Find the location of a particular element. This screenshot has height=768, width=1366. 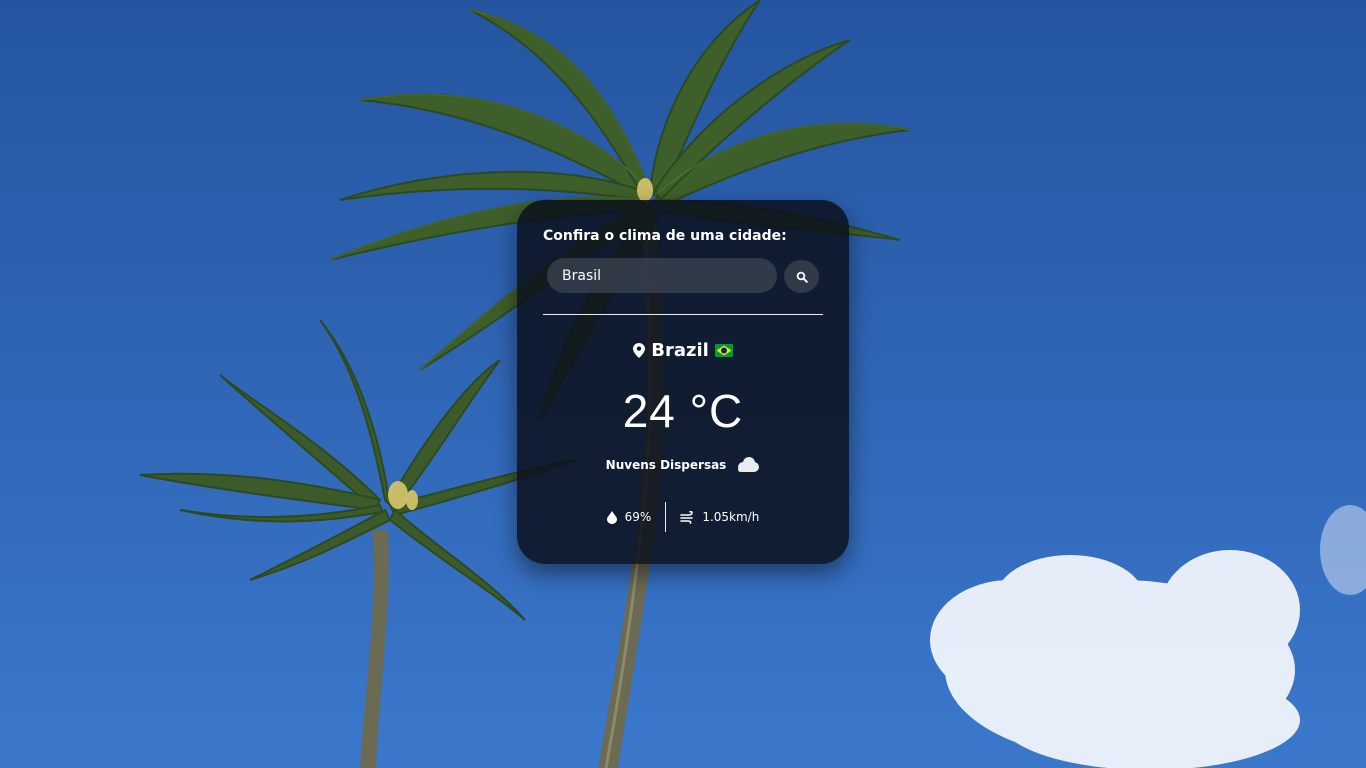

temperature: 24 °C is located at coordinates (683, 411).